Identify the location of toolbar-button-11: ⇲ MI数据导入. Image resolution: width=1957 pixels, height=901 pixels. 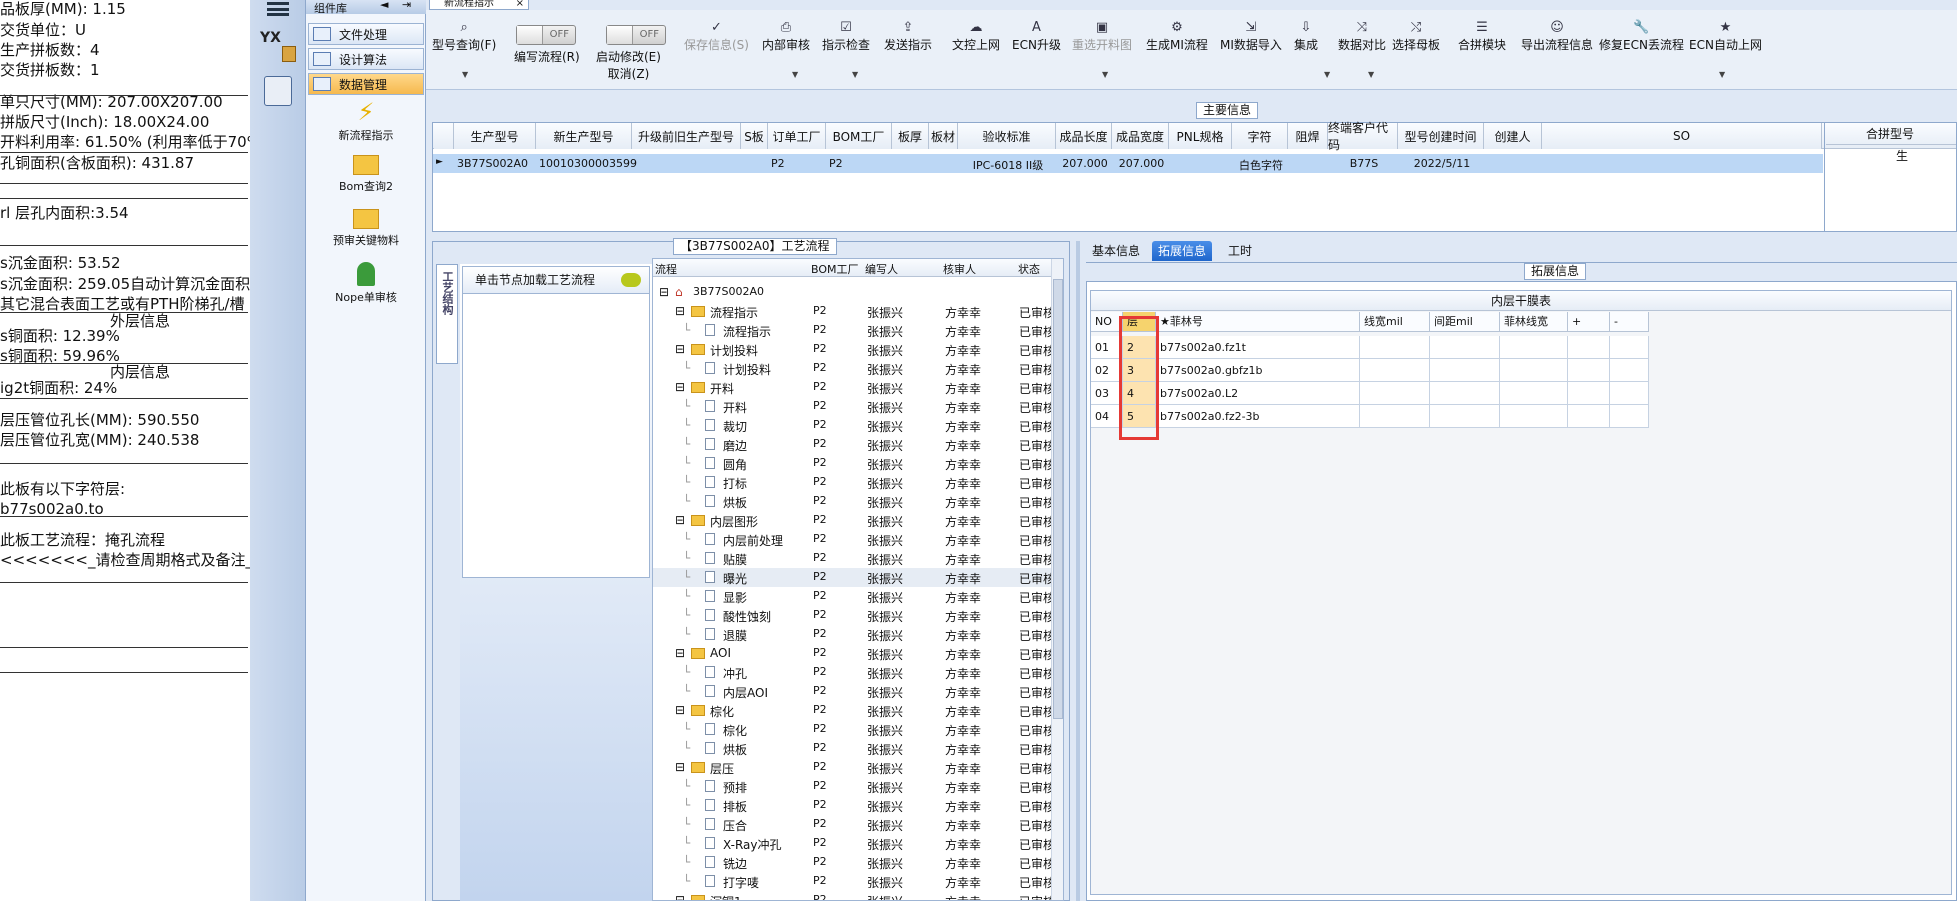
(1251, 36).